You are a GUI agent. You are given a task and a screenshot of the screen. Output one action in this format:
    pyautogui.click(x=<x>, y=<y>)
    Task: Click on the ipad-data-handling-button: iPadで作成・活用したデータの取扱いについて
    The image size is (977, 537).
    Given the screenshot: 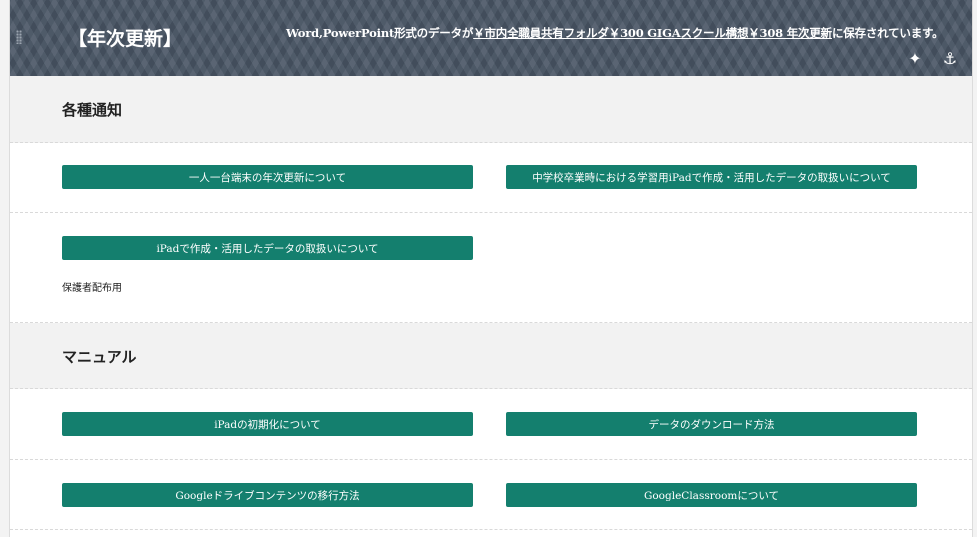 What is the action you would take?
    pyautogui.click(x=267, y=248)
    